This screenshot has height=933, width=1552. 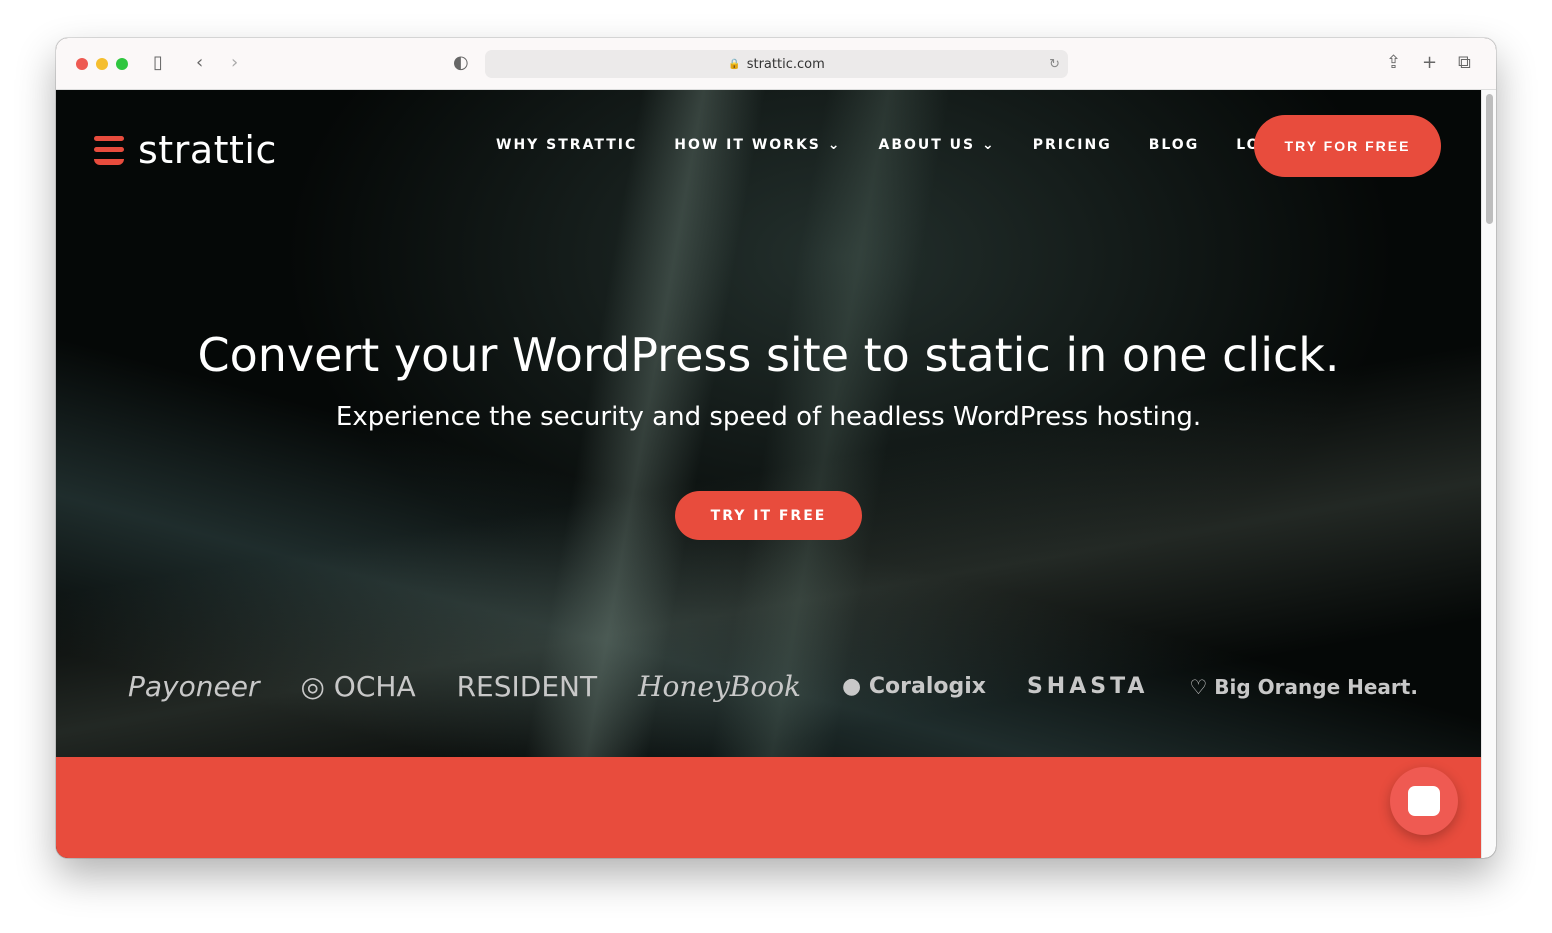 I want to click on chat-launcher-button, so click(x=1424, y=801).